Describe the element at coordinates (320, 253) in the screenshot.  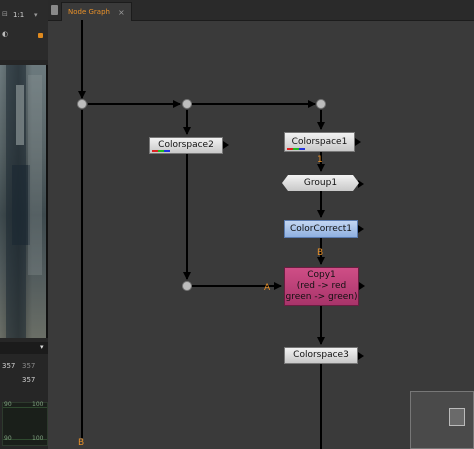
I see `pin-label-b-copy: B` at that location.